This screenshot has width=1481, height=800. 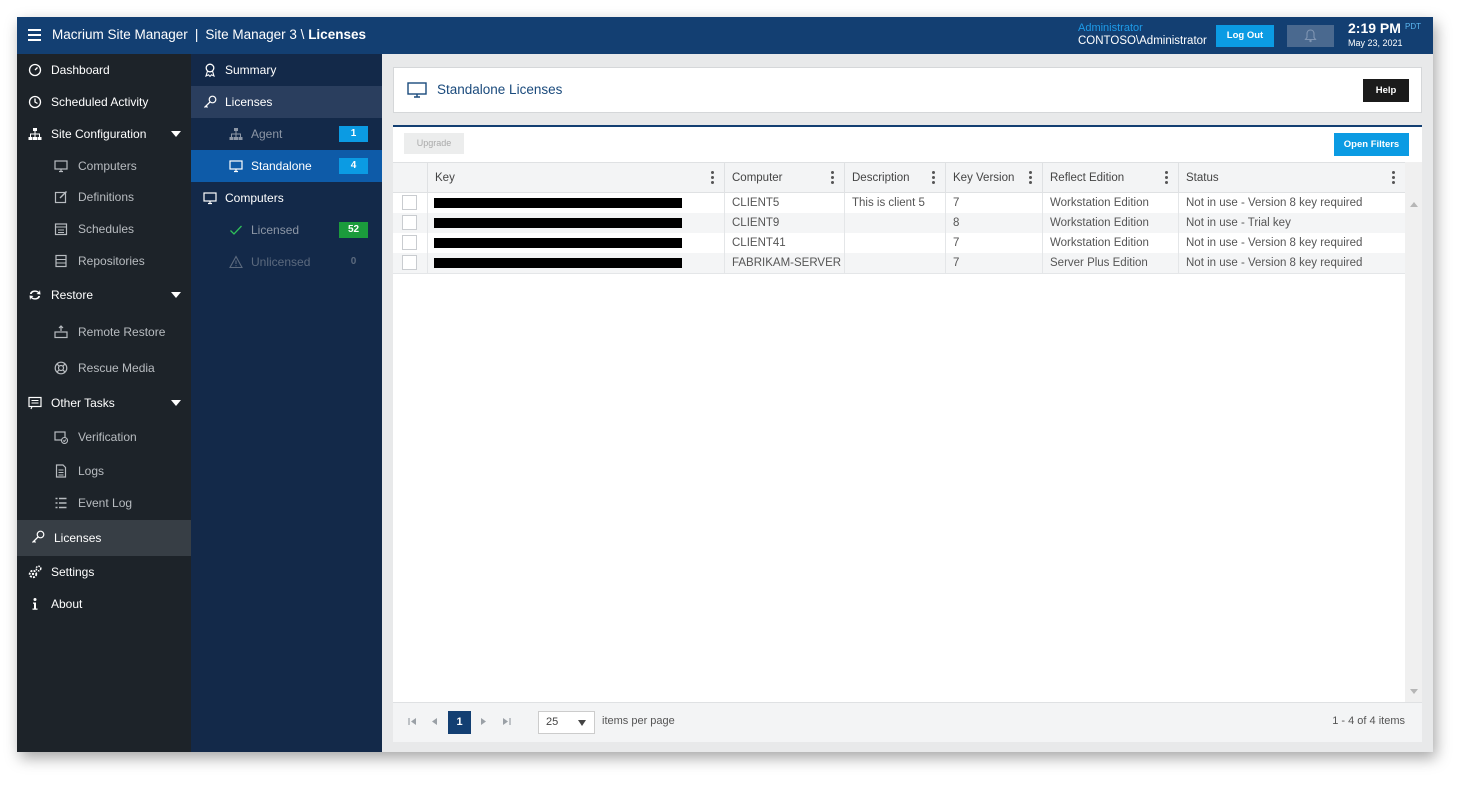 What do you see at coordinates (83, 403) in the screenshot?
I see `sidebar-item-label: Other Tasks` at bounding box center [83, 403].